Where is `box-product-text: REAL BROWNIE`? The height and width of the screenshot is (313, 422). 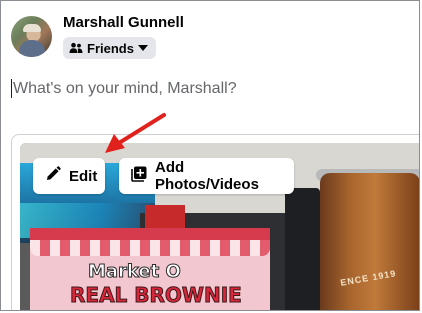
box-product-text: REAL BROWNIE is located at coordinates (156, 295).